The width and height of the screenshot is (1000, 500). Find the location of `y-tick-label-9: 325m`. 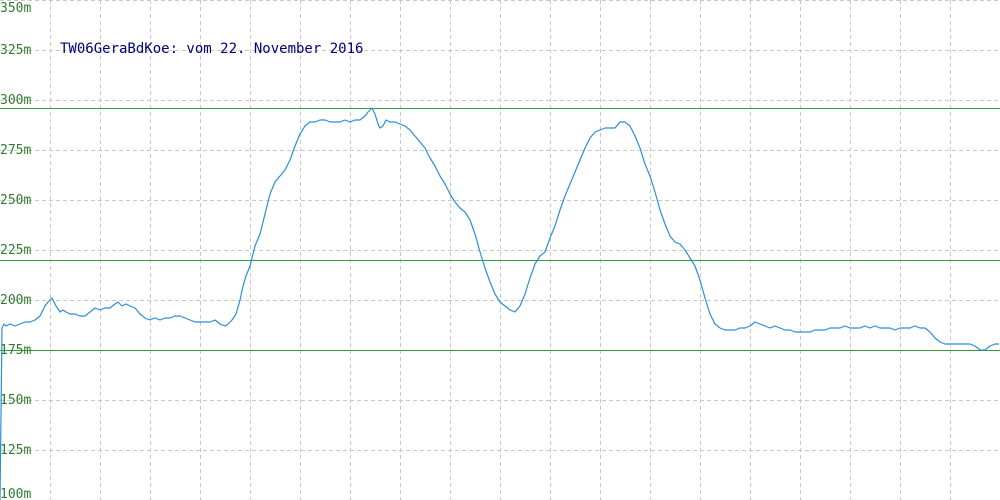

y-tick-label-9: 325m is located at coordinates (15, 50).